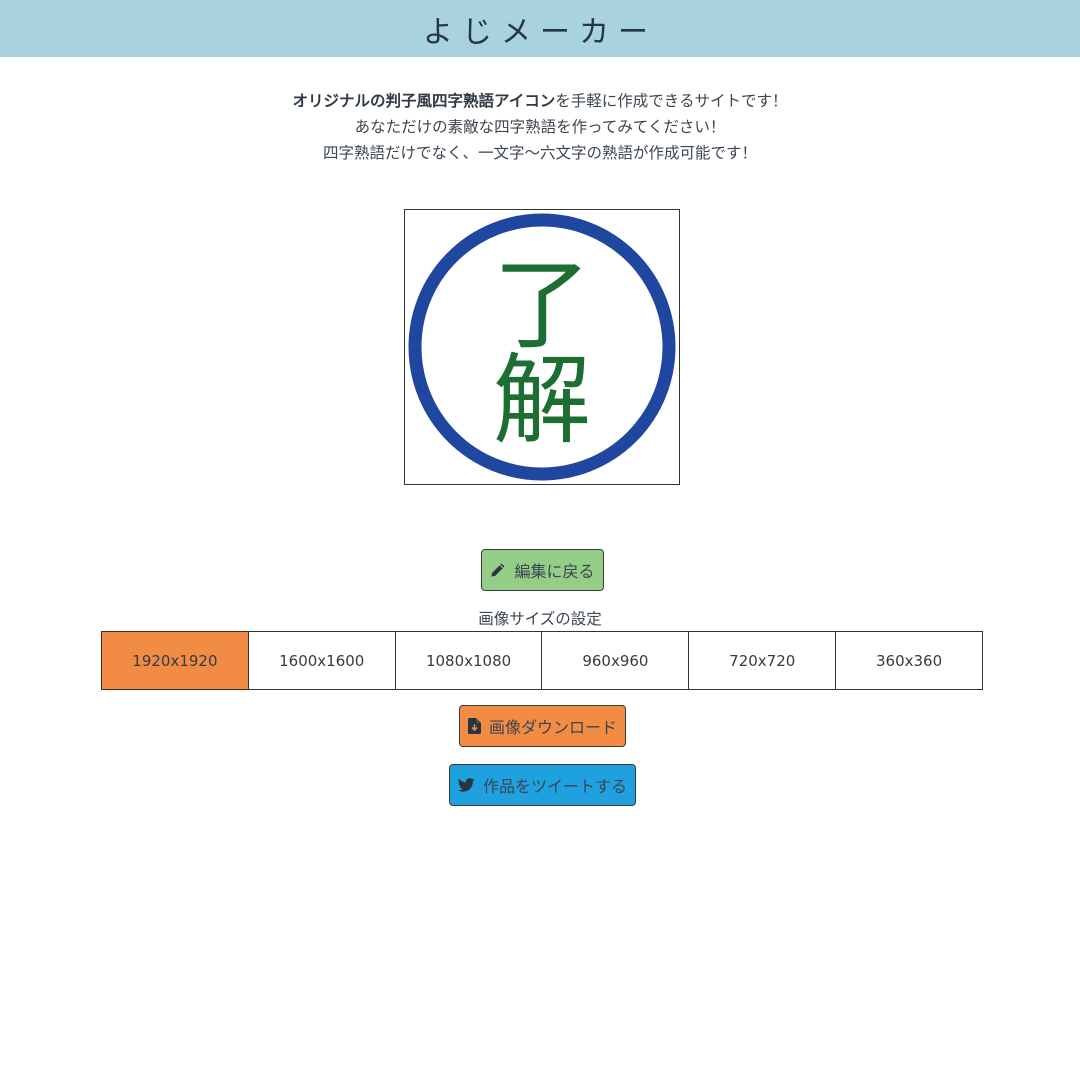  What do you see at coordinates (615, 660) in the screenshot?
I see `size-option-960x960: 960x960` at bounding box center [615, 660].